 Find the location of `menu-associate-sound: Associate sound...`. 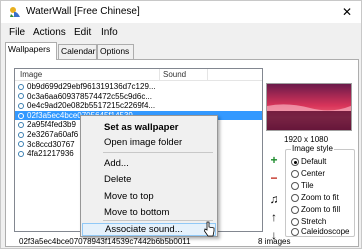

menu-associate-sound: Associate sound... is located at coordinates (149, 229).